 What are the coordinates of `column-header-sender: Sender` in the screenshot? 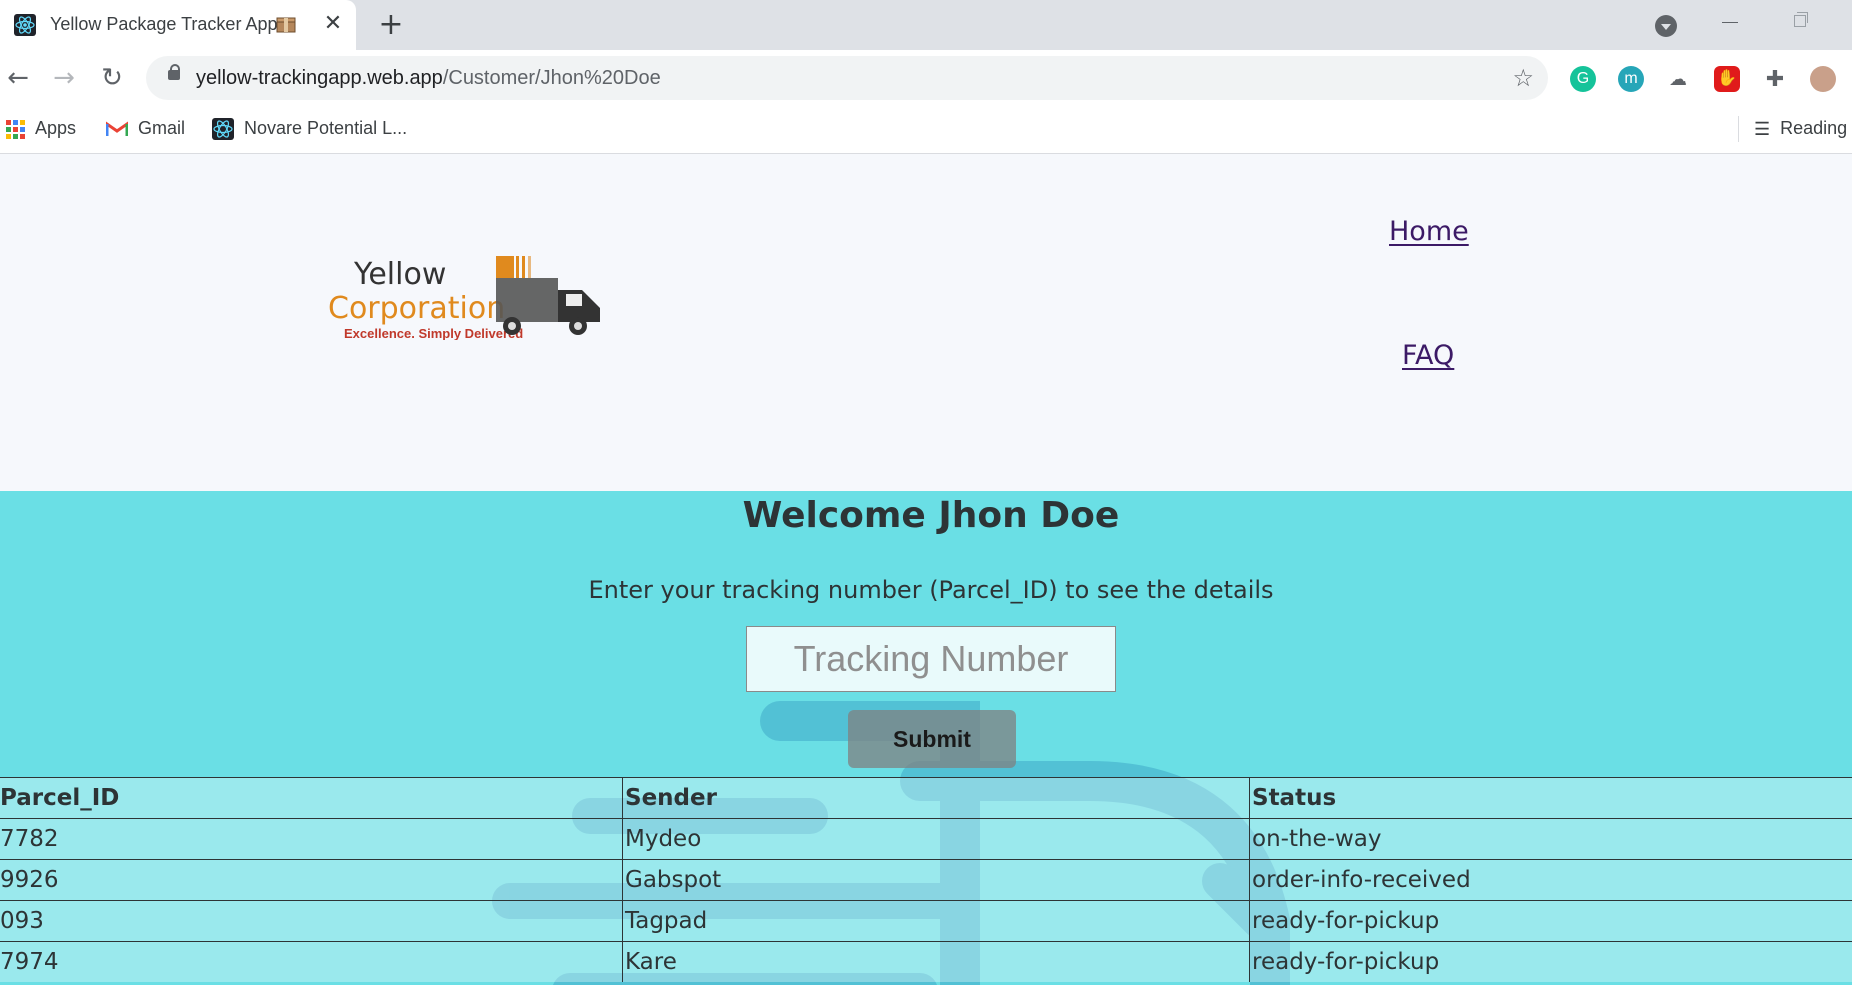 It's located at (936, 798).